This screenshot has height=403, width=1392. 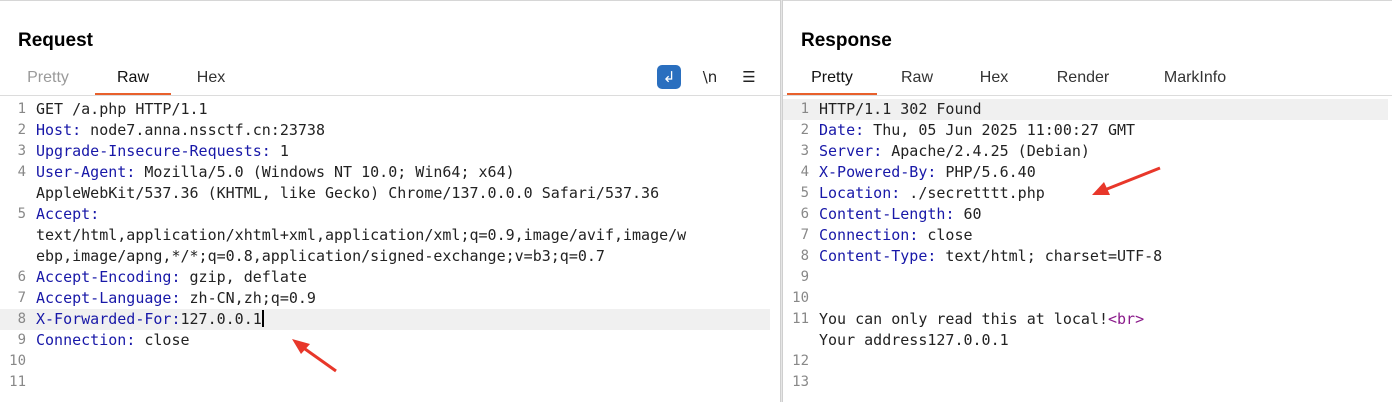 What do you see at coordinates (385, 319) in the screenshot?
I see `code-line: 8 X-Forwarded-For:127.0.0.1` at bounding box center [385, 319].